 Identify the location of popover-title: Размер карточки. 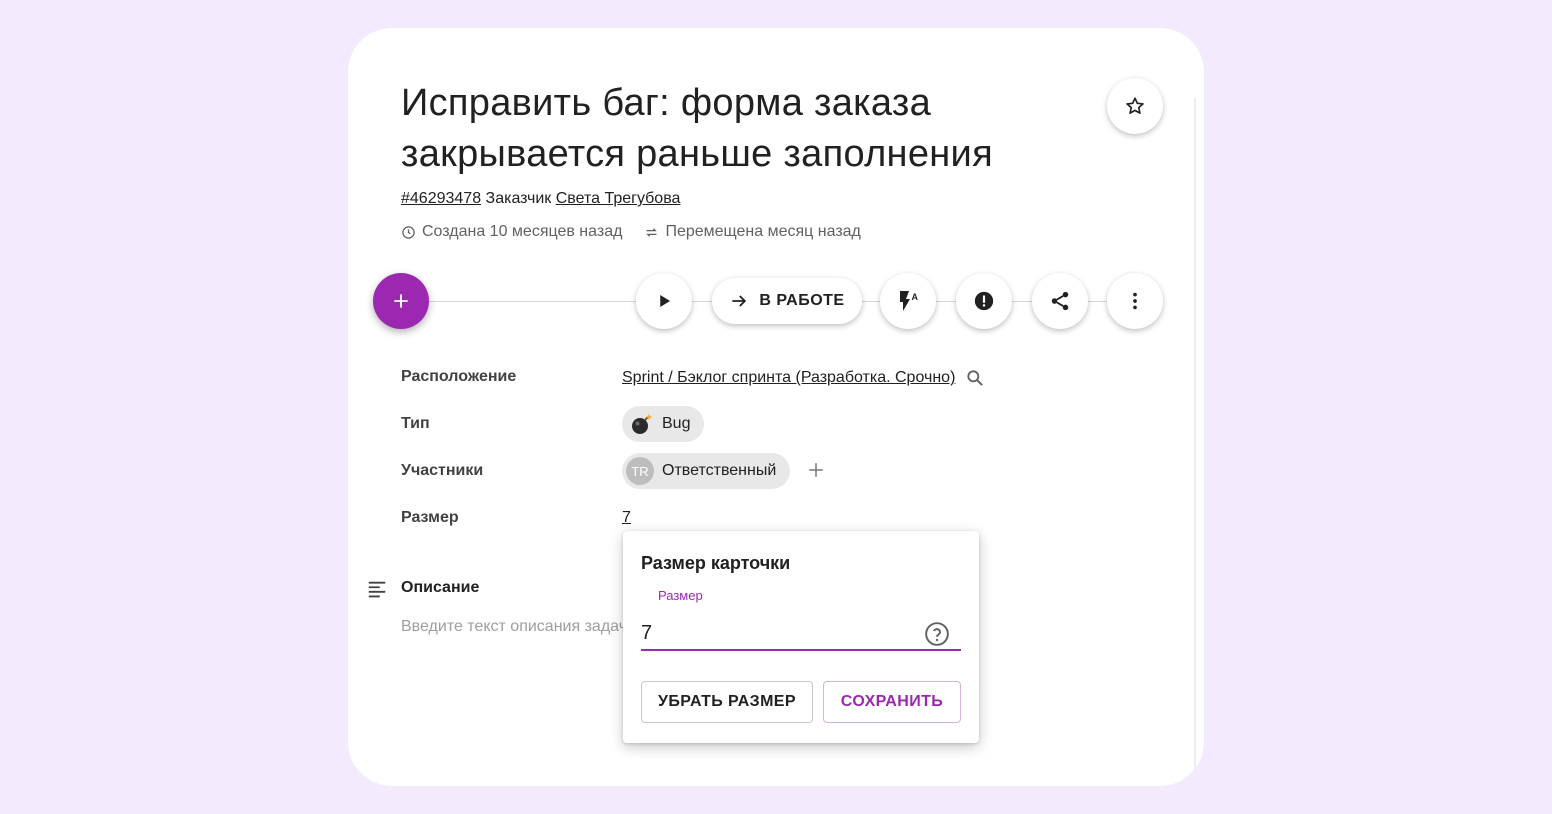
(716, 563).